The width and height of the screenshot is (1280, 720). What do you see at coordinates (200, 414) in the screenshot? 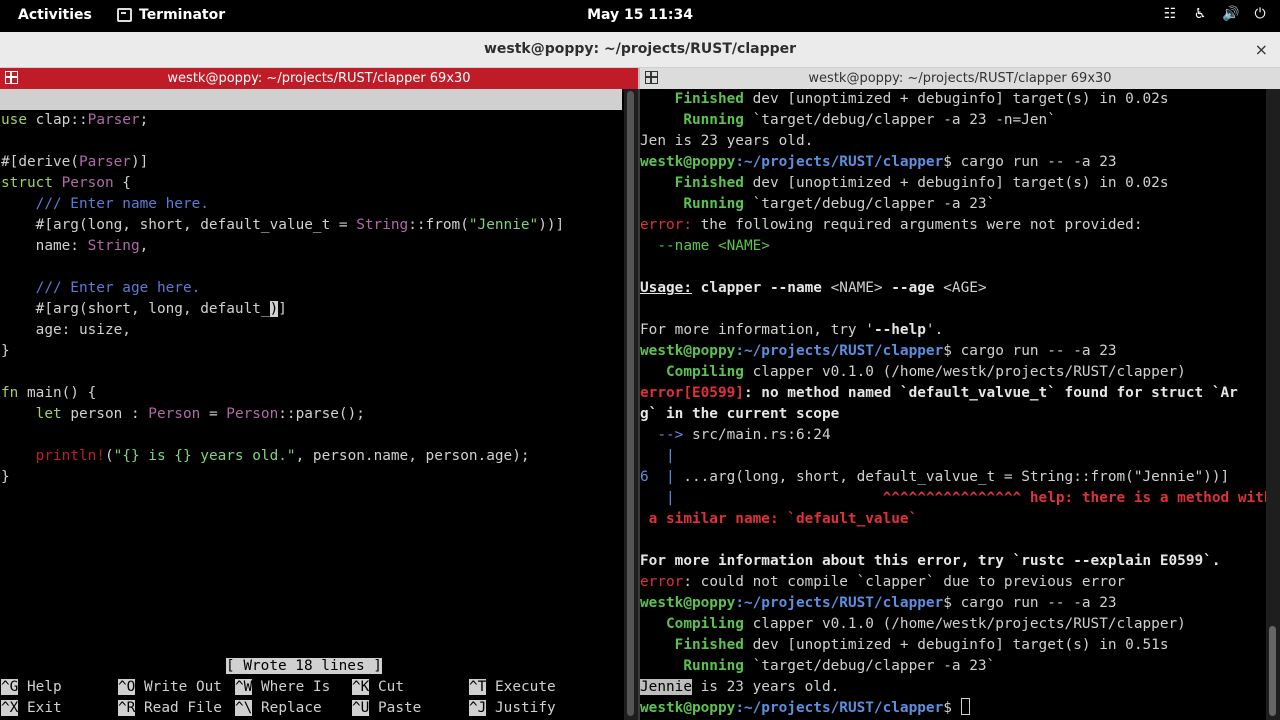
I see `code-line: let person : Person = Person::parse();` at bounding box center [200, 414].